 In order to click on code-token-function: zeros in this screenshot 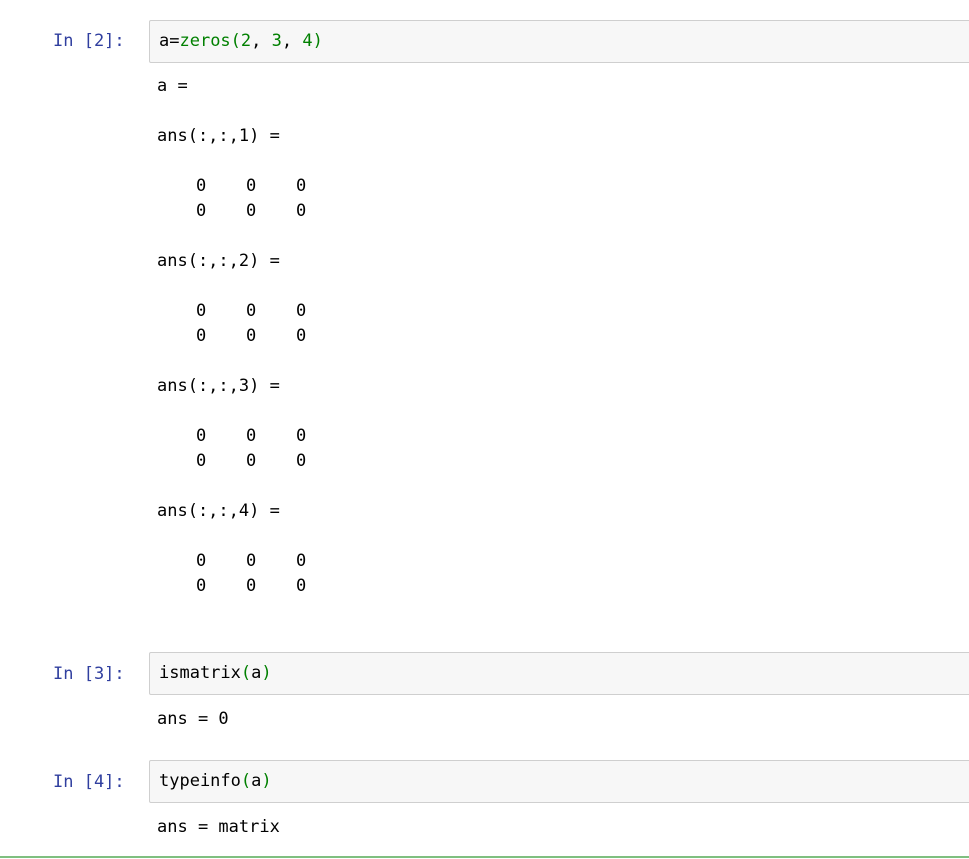, I will do `click(205, 41)`.